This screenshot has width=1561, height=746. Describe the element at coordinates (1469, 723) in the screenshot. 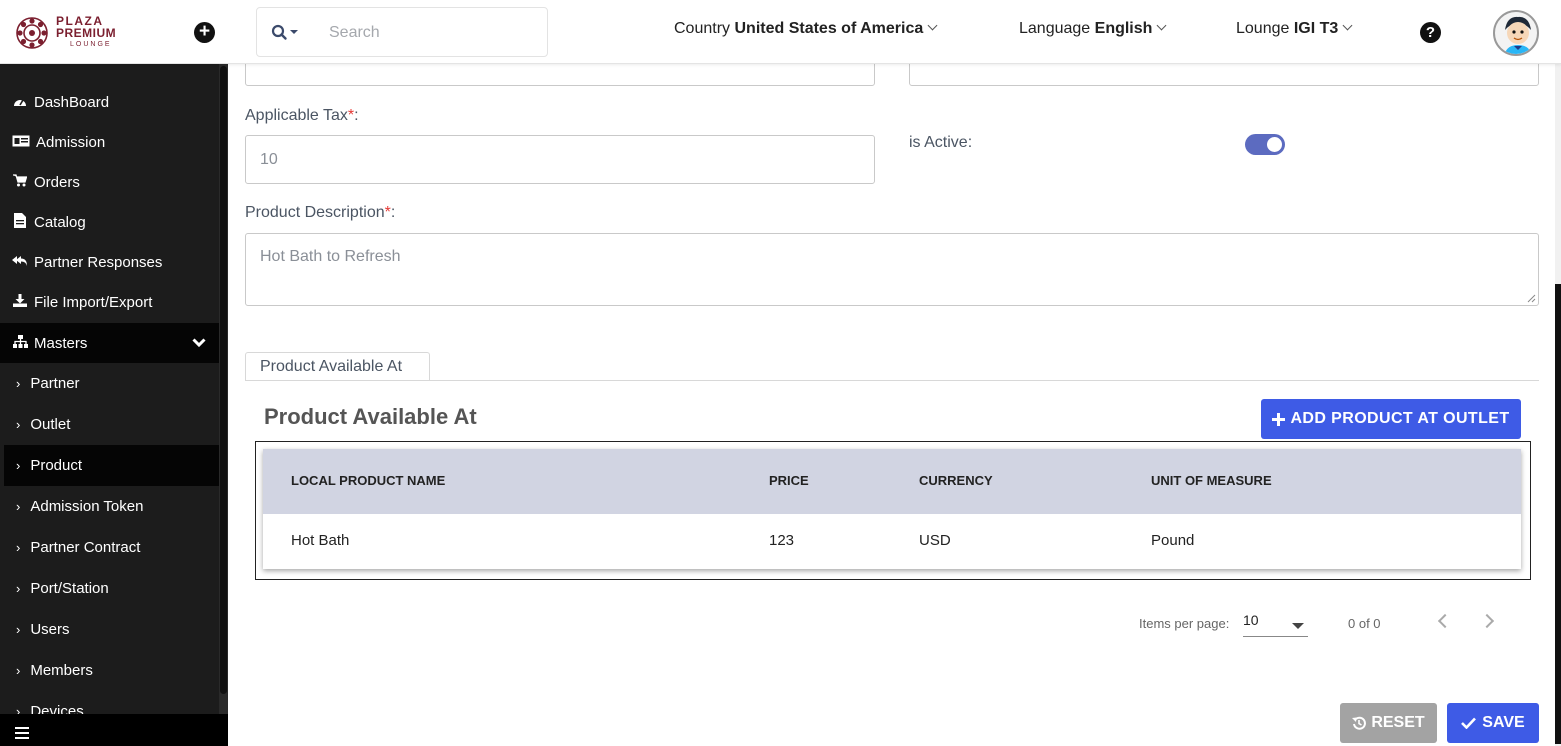

I see `check-icon` at that location.